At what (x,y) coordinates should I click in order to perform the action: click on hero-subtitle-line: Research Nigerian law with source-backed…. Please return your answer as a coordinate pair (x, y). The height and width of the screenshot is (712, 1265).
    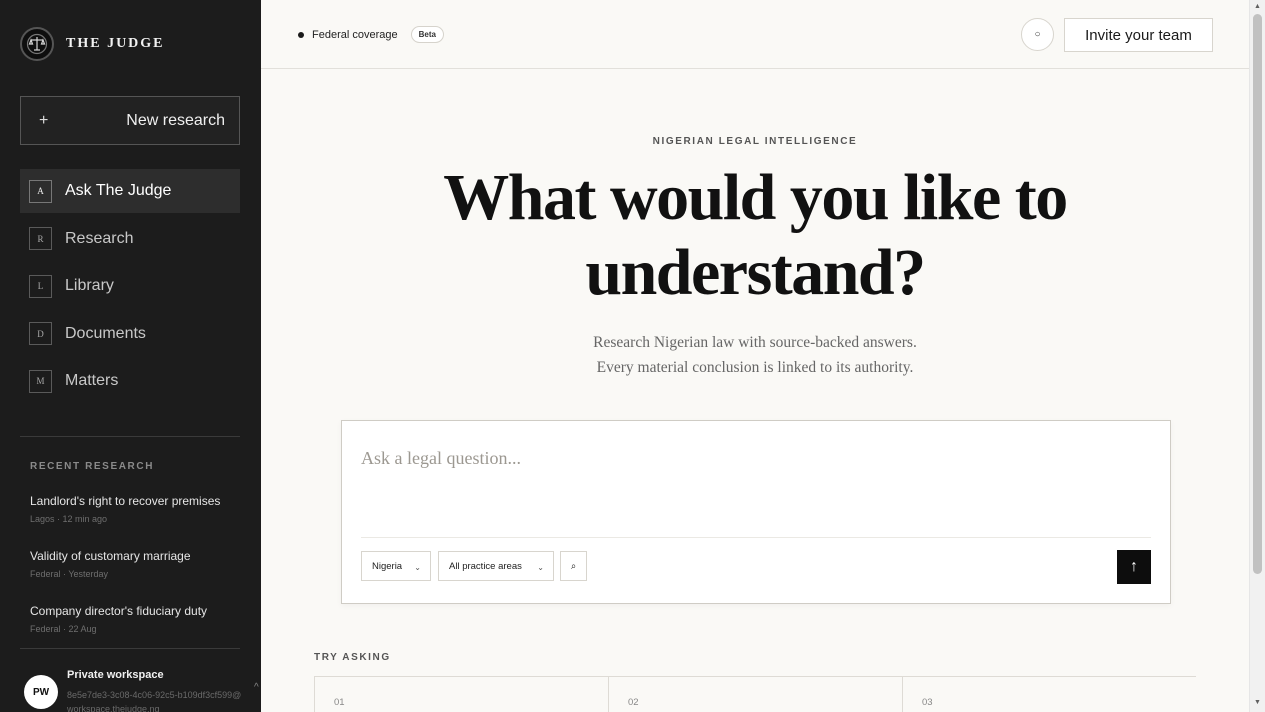
    Looking at the image, I should click on (755, 342).